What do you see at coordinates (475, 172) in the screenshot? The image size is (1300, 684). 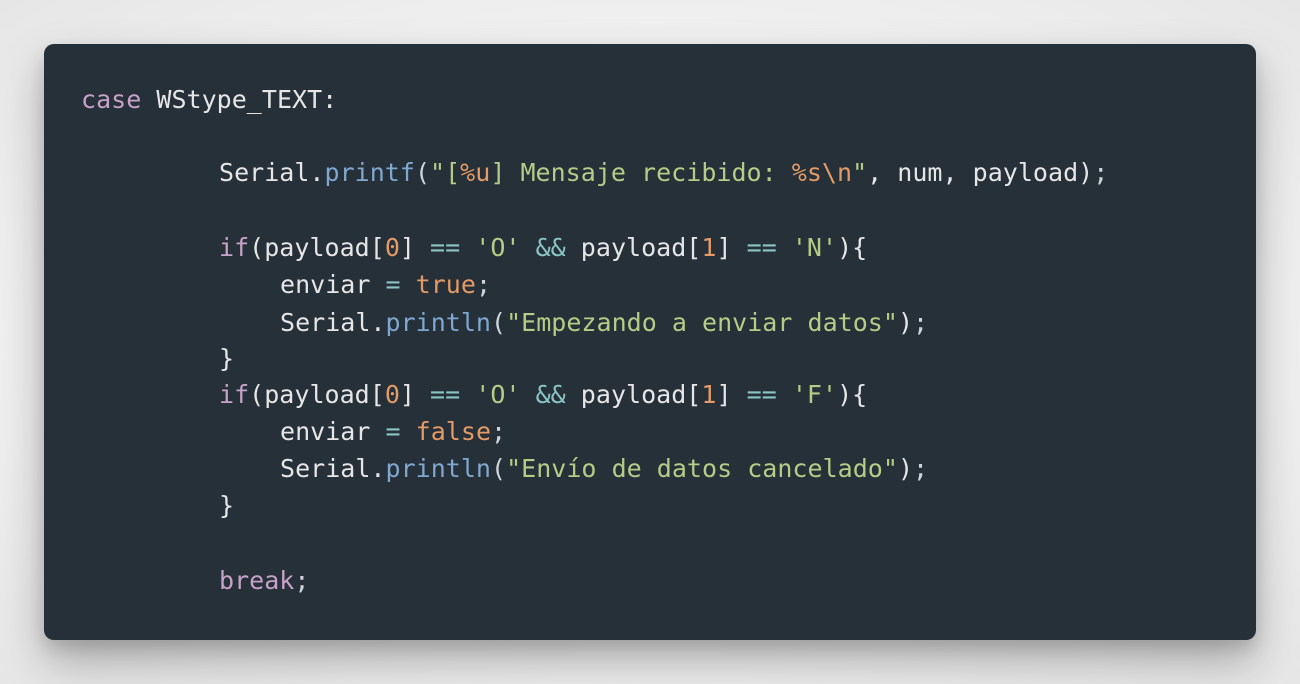 I see `code-token-format: %u` at bounding box center [475, 172].